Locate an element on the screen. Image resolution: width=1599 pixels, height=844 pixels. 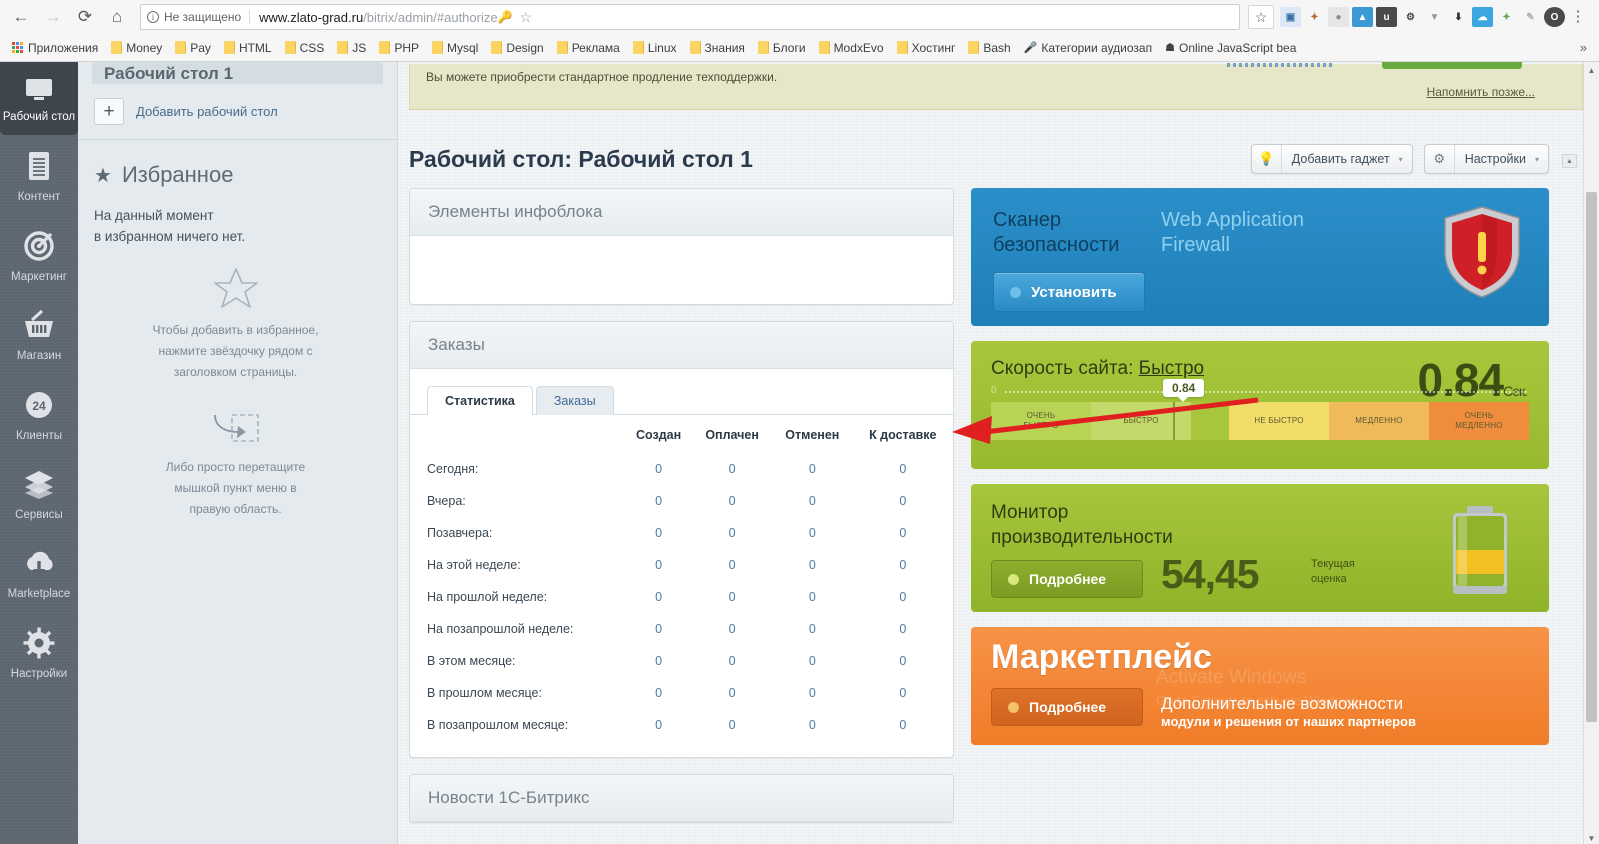
add-desktop-label: Добавить рабочий стол is located at coordinates (207, 111).